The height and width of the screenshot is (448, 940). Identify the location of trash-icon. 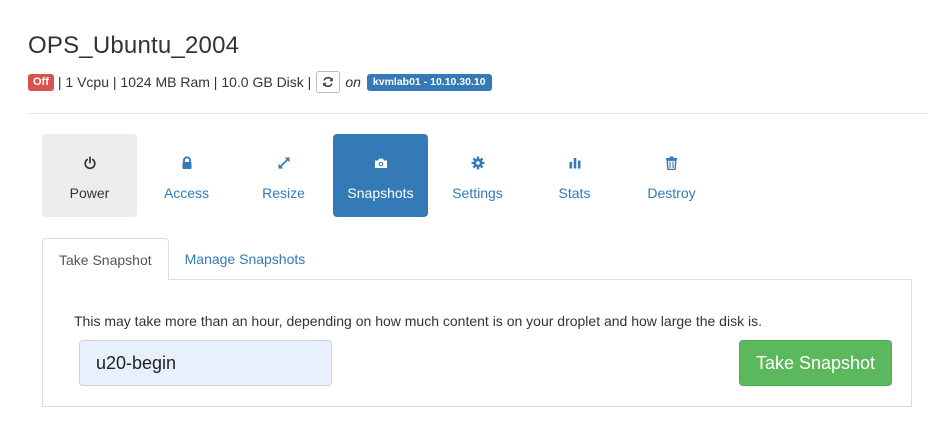
(671, 163).